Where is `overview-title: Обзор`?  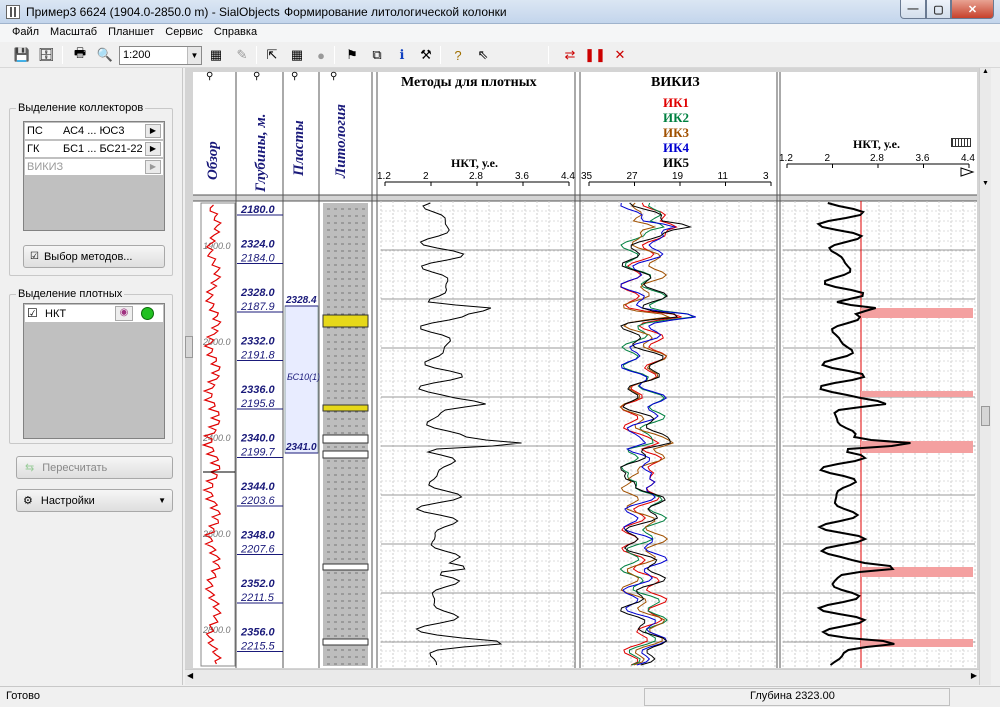
overview-title: Обзор is located at coordinates (213, 160).